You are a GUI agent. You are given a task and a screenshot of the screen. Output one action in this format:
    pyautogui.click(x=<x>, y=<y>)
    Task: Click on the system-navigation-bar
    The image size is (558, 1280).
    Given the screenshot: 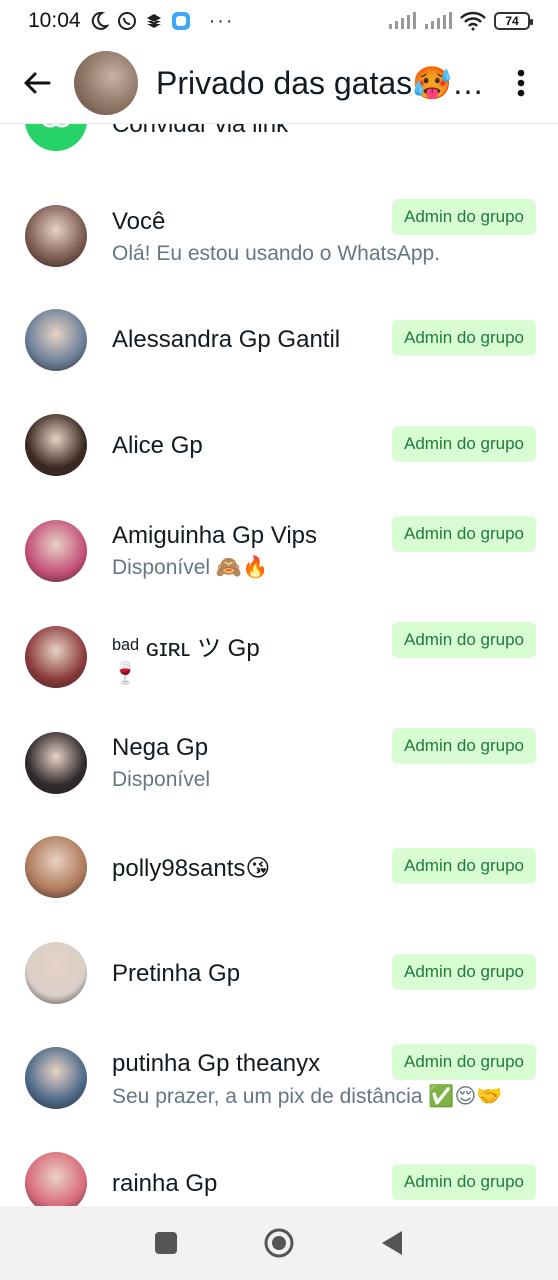 What is the action you would take?
    pyautogui.click(x=279, y=1243)
    